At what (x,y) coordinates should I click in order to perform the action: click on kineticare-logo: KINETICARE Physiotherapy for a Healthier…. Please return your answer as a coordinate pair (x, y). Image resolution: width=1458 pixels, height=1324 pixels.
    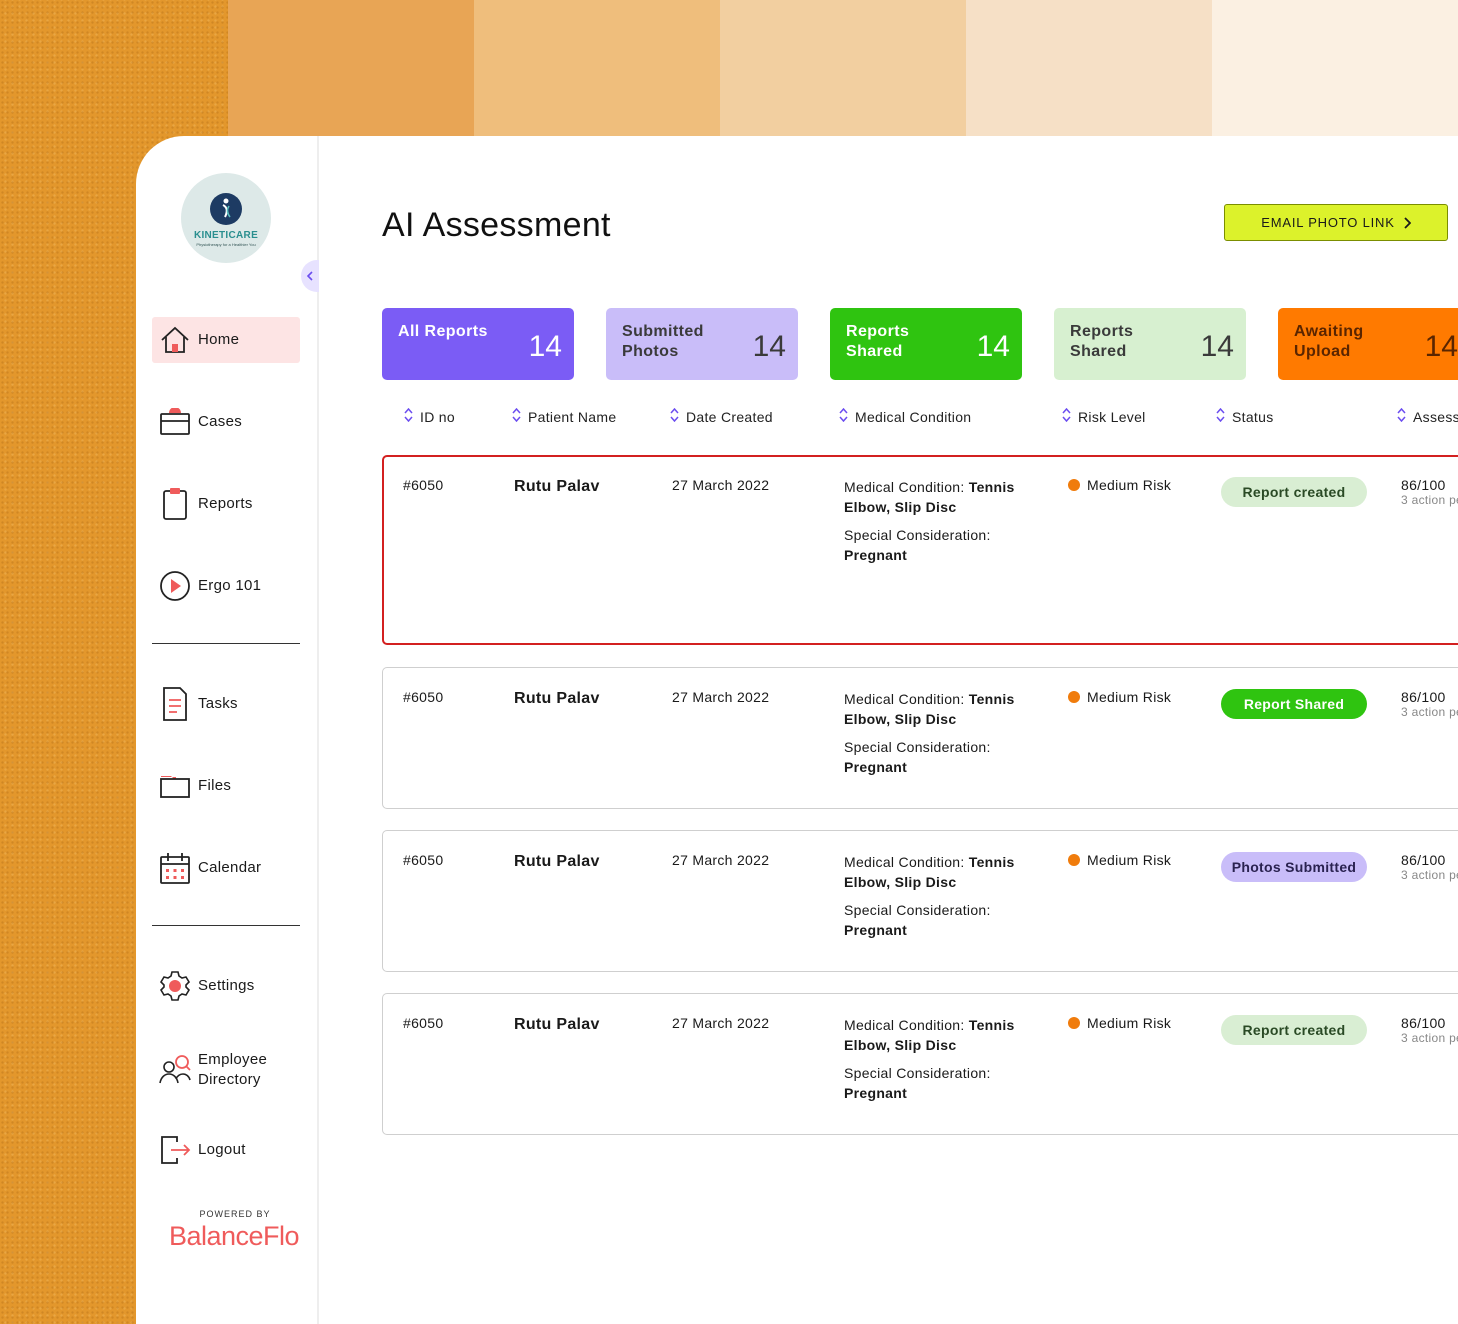
    Looking at the image, I should click on (226, 218).